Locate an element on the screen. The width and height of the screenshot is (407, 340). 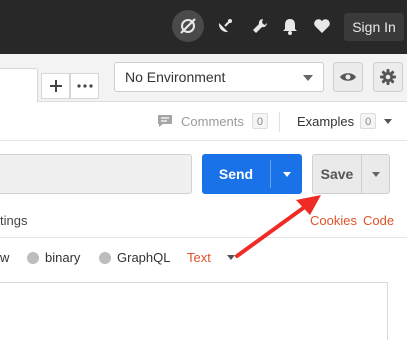
settings-tab-fragment: tings is located at coordinates (13, 220).